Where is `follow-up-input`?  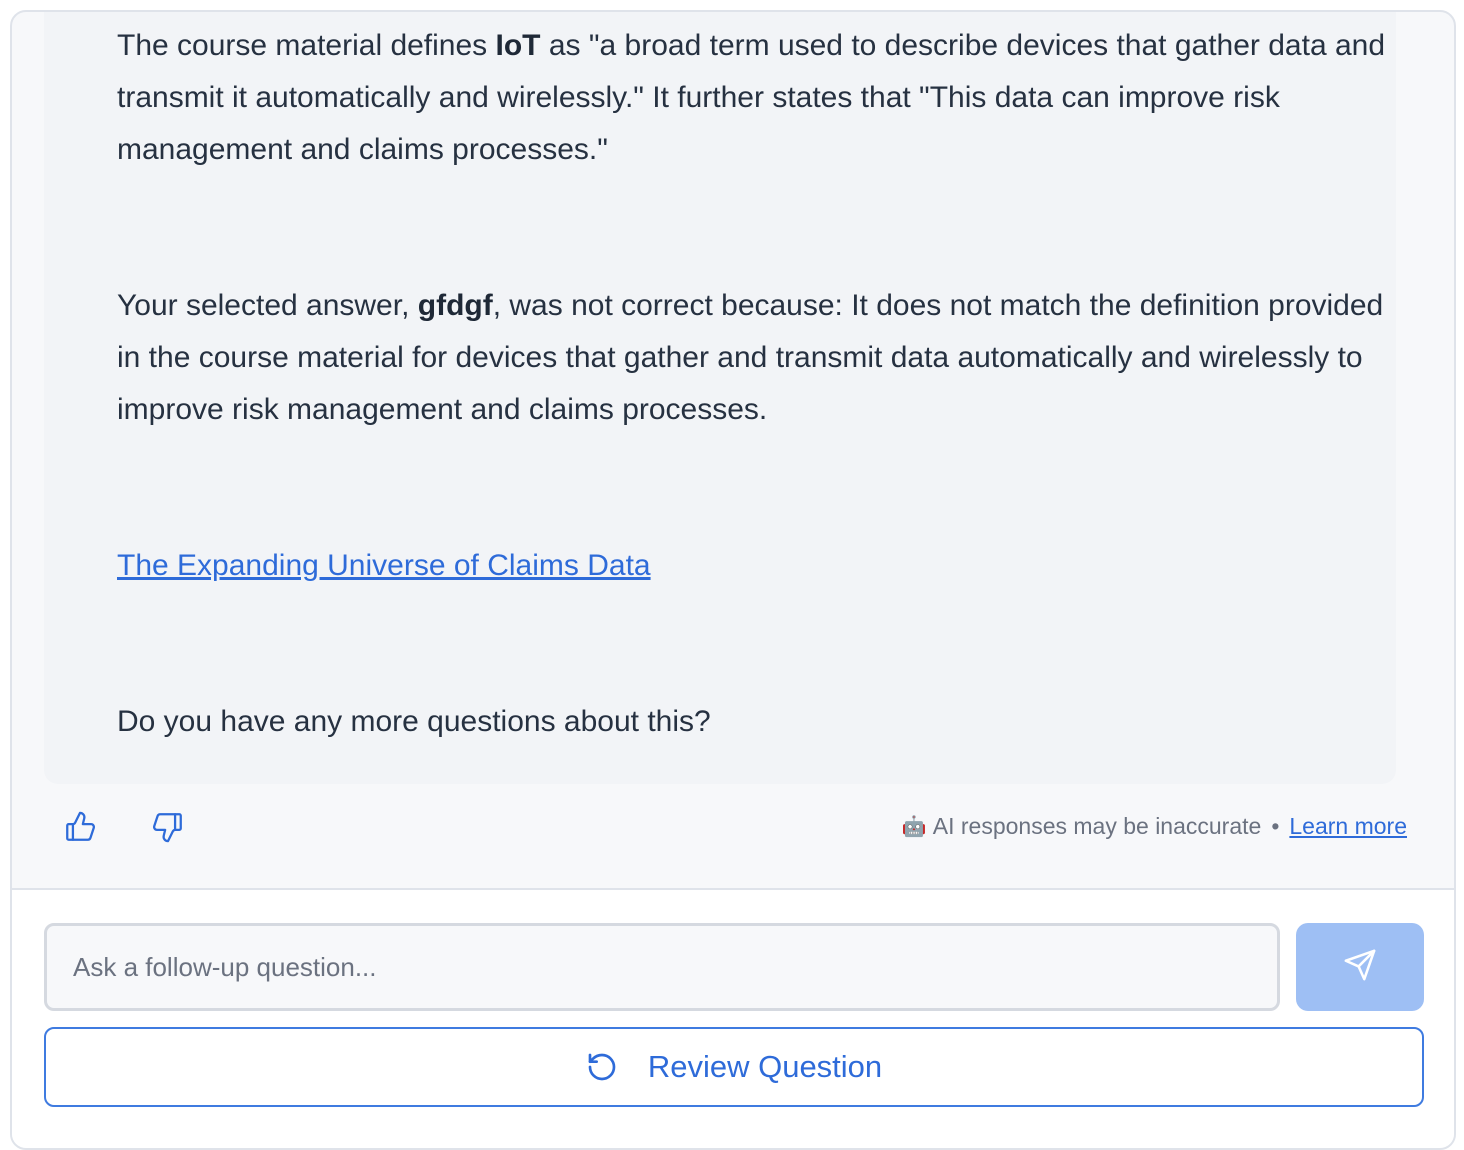
follow-up-input is located at coordinates (662, 967).